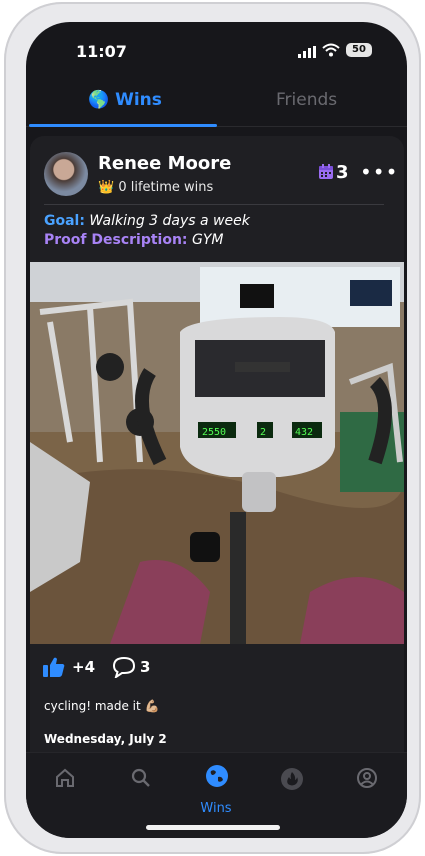 This screenshot has height=856, width=425. Describe the element at coordinates (263, 432) in the screenshot. I see `display-value-2: 2` at that location.